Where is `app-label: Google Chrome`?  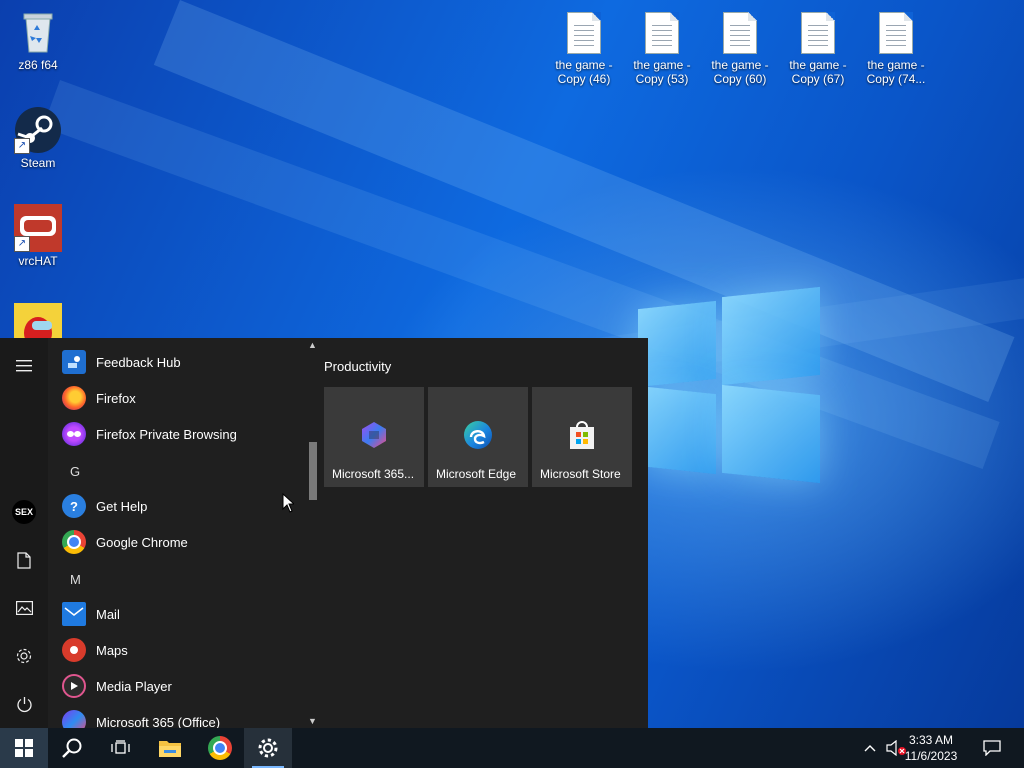 app-label: Google Chrome is located at coordinates (142, 542).